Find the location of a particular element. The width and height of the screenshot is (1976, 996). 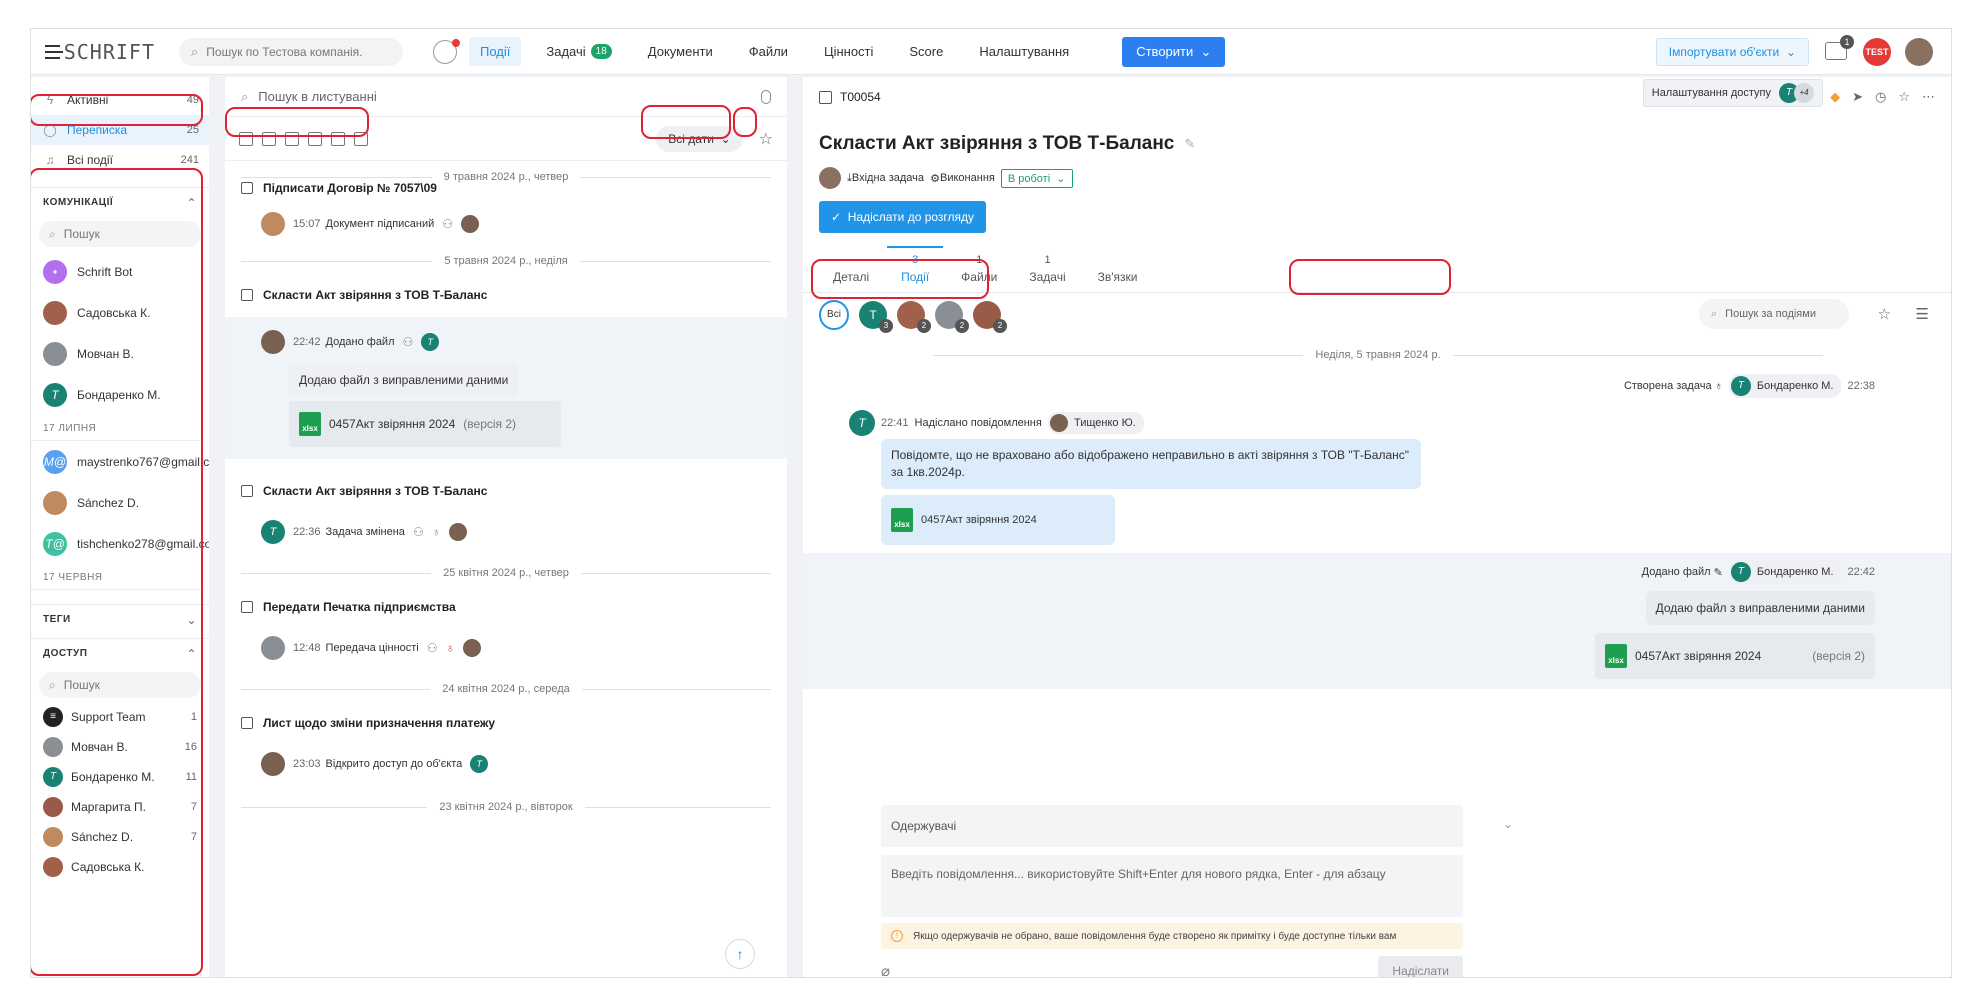

file-name: 0457Акт звіряння 2024 is located at coordinates (392, 424).